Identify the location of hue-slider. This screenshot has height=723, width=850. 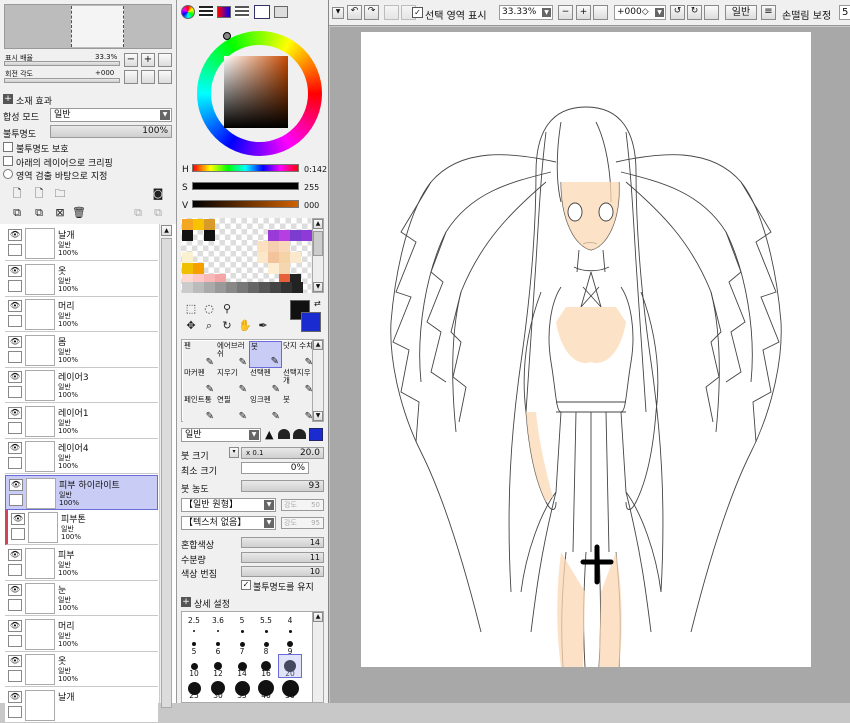
(245, 168).